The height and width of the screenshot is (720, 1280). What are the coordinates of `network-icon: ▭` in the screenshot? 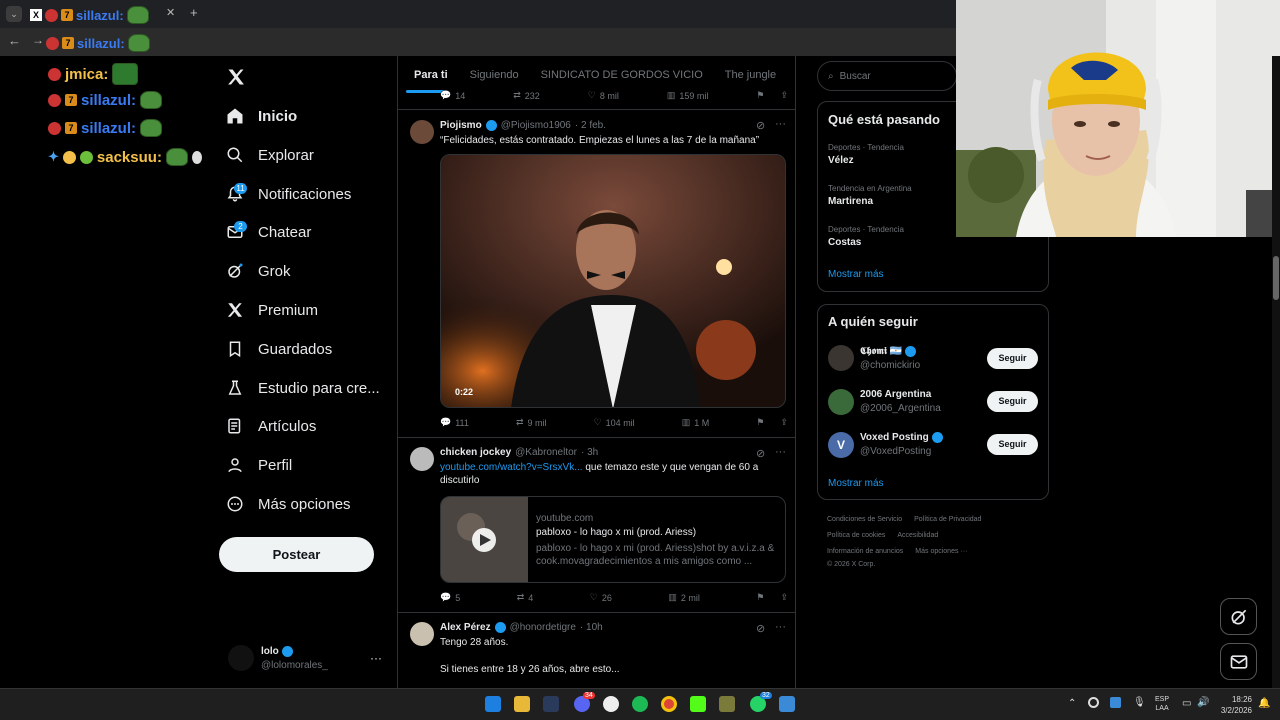 It's located at (1186, 703).